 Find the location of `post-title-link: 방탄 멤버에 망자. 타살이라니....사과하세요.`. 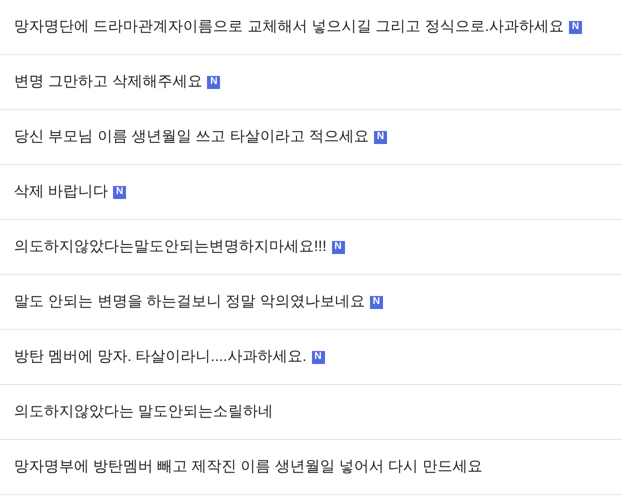

post-title-link: 방탄 멤버에 망자. 타살이라니....사과하세요. is located at coordinates (160, 357).